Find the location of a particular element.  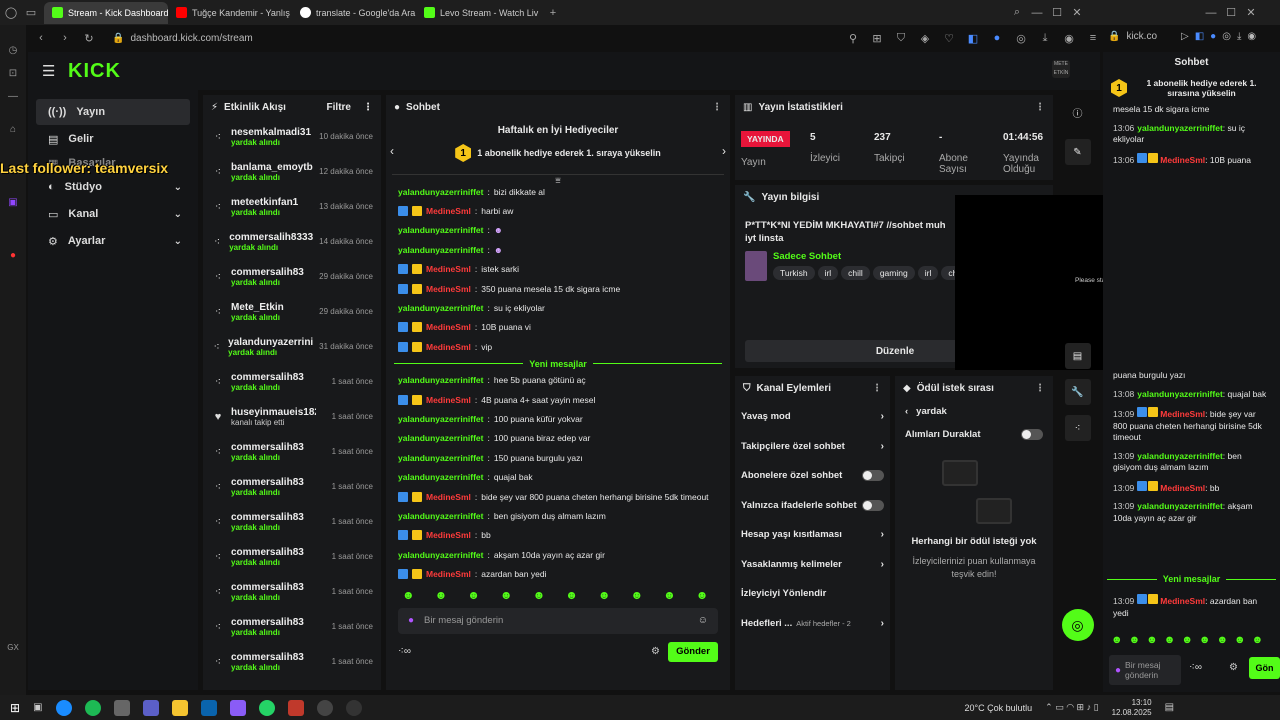

download-icon: ⤓ is located at coordinates (1045, 38).